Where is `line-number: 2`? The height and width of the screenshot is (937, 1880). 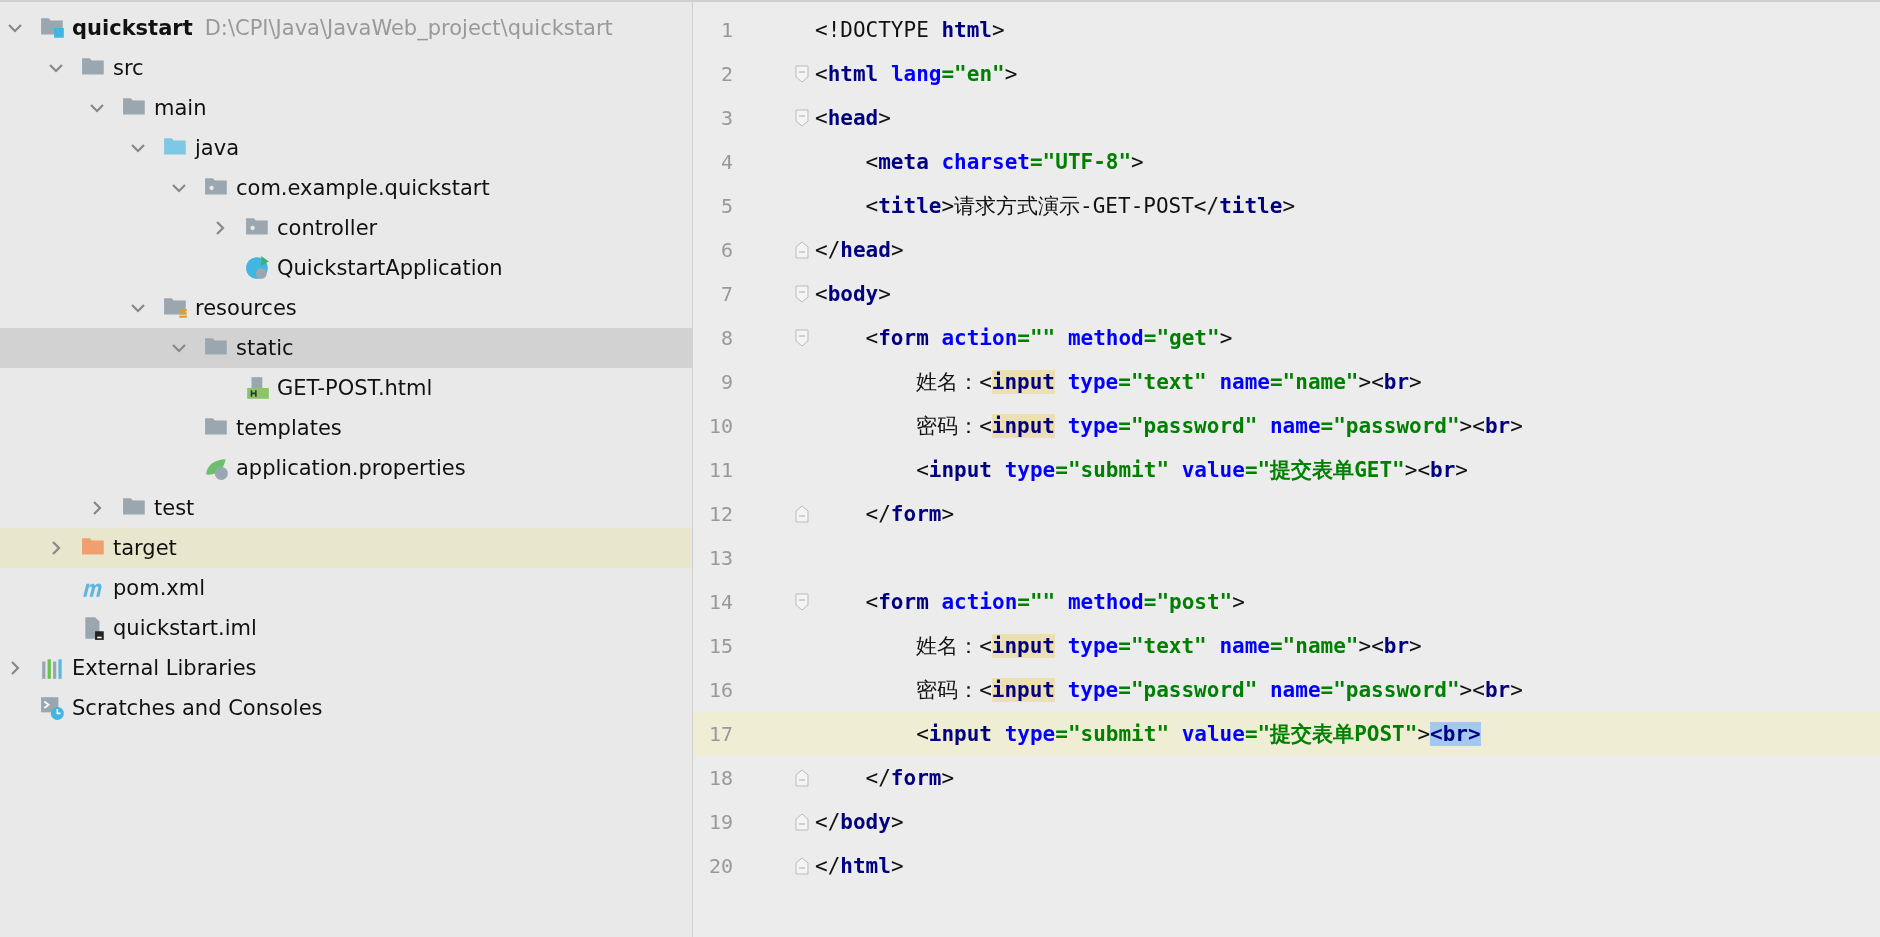 line-number: 2 is located at coordinates (726, 74).